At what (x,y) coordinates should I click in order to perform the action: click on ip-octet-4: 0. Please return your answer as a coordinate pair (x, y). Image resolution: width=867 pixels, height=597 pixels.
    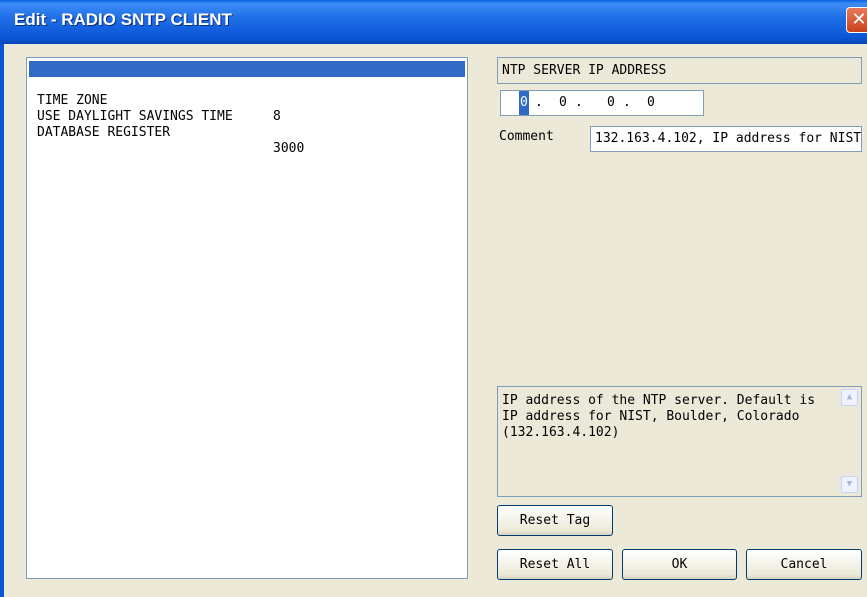
    Looking at the image, I should click on (651, 103).